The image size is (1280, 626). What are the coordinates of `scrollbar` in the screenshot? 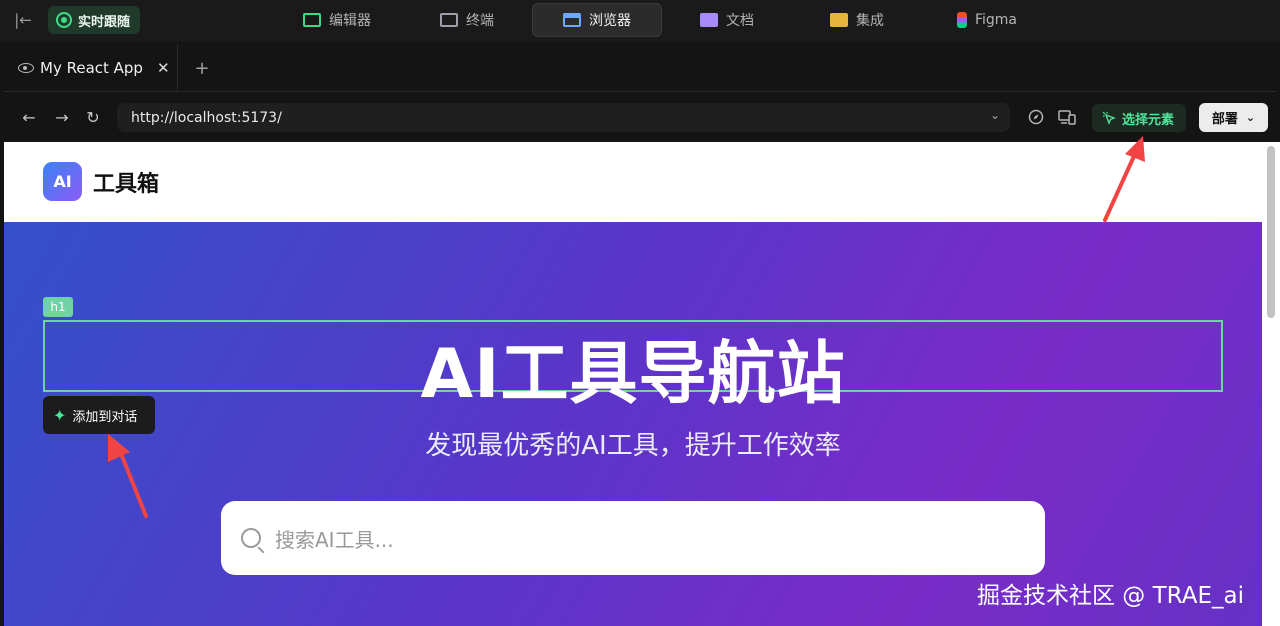 It's located at (1271, 384).